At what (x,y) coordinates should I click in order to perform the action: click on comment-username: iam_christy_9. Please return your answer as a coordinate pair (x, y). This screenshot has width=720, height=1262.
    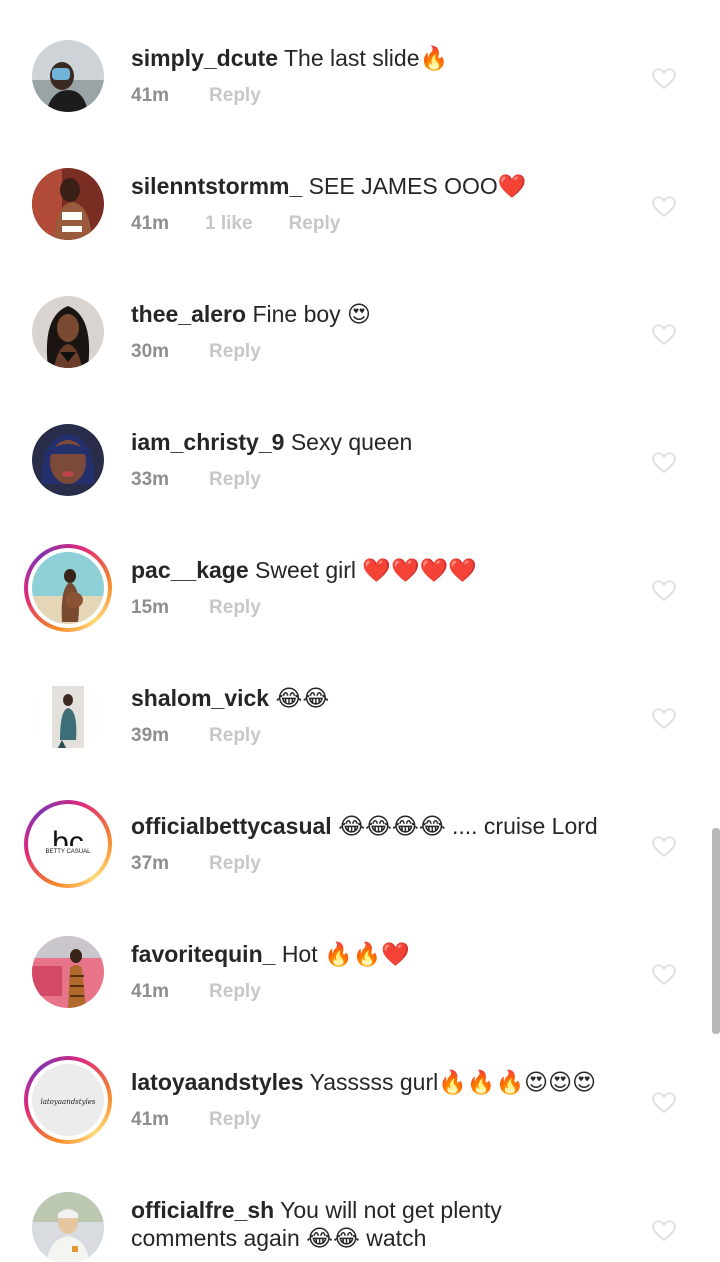
    Looking at the image, I should click on (207, 442).